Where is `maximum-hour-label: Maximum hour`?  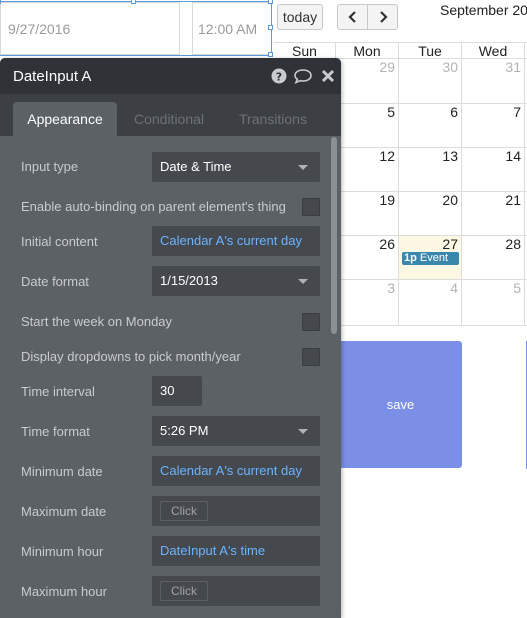
maximum-hour-label: Maximum hour is located at coordinates (64, 591).